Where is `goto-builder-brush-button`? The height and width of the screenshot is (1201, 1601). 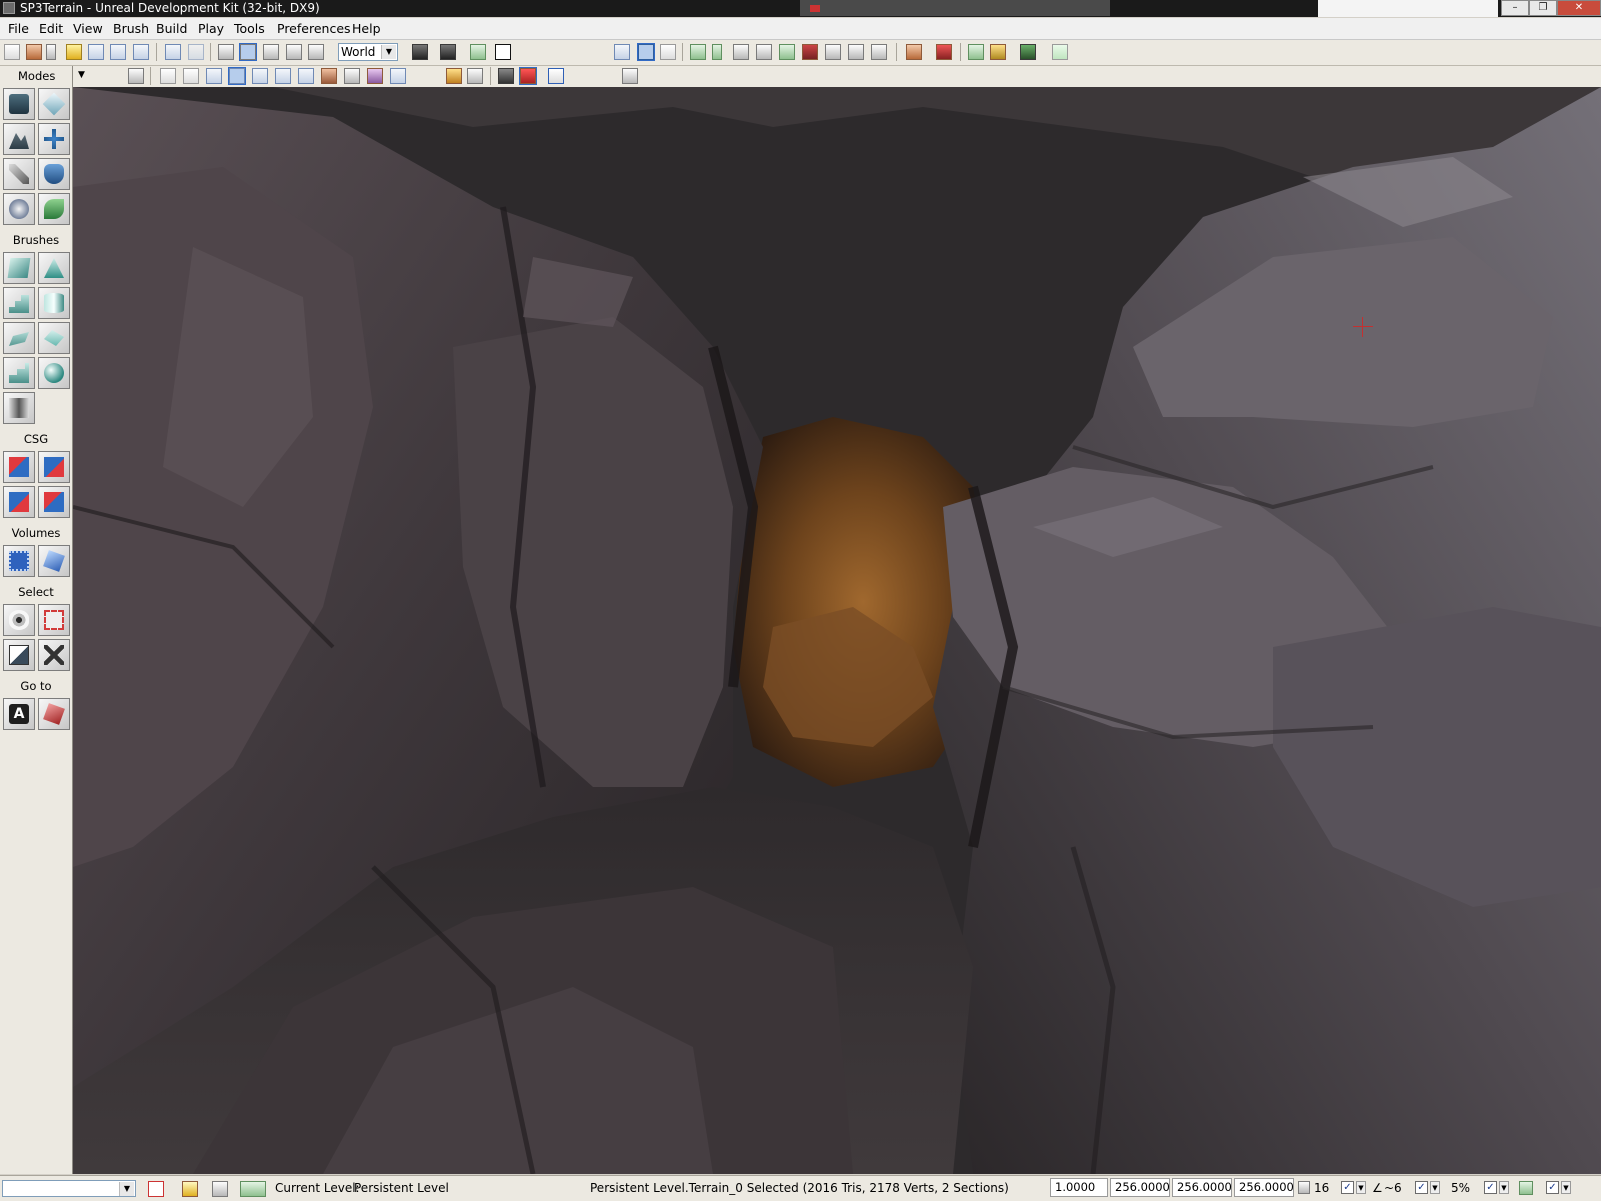
goto-builder-brush-button is located at coordinates (54, 714).